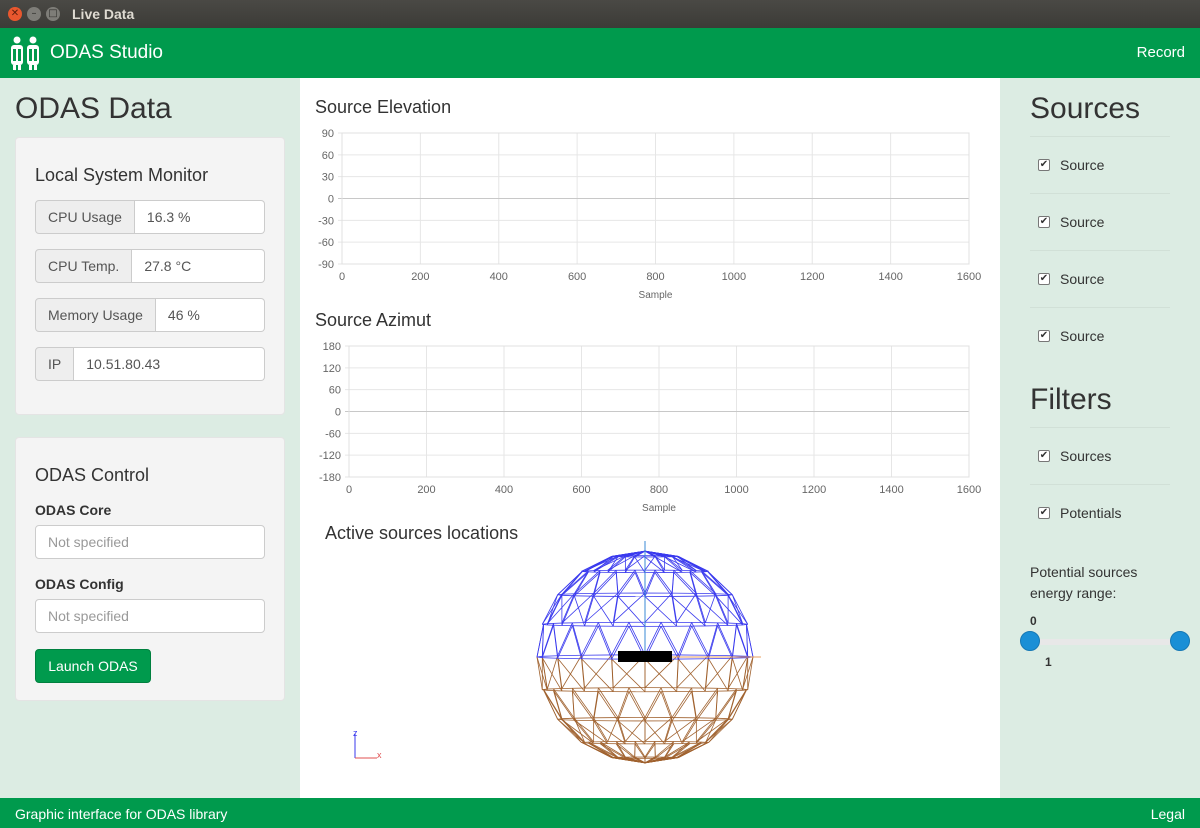 Image resolution: width=1200 pixels, height=828 pixels. I want to click on ip-label: IP, so click(55, 364).